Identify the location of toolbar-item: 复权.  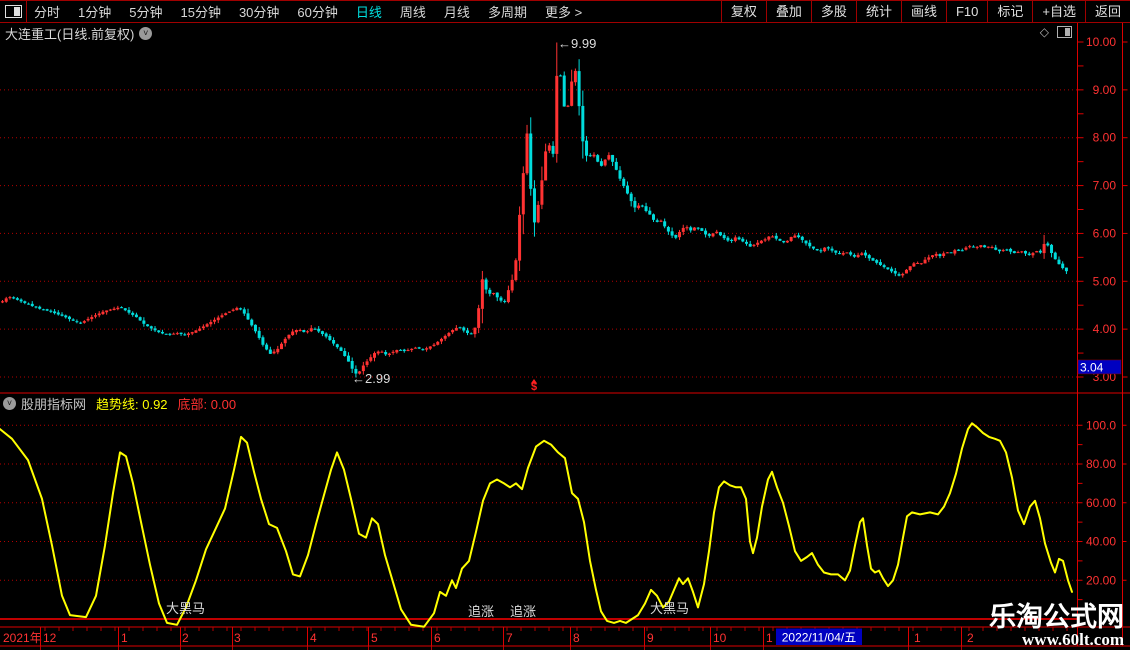
(743, 11).